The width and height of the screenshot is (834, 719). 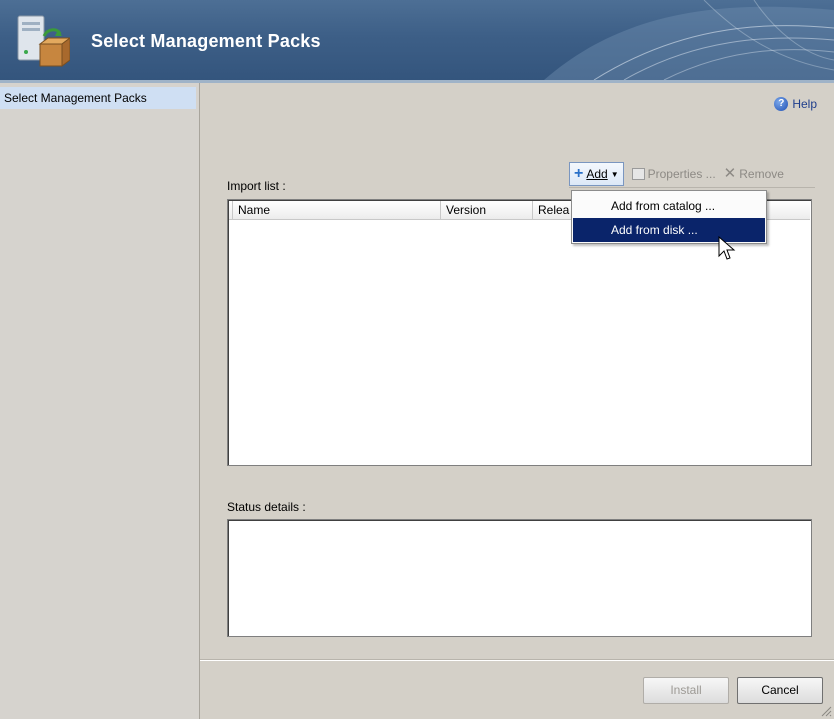 I want to click on add-button: + Add ▼, so click(x=596, y=174).